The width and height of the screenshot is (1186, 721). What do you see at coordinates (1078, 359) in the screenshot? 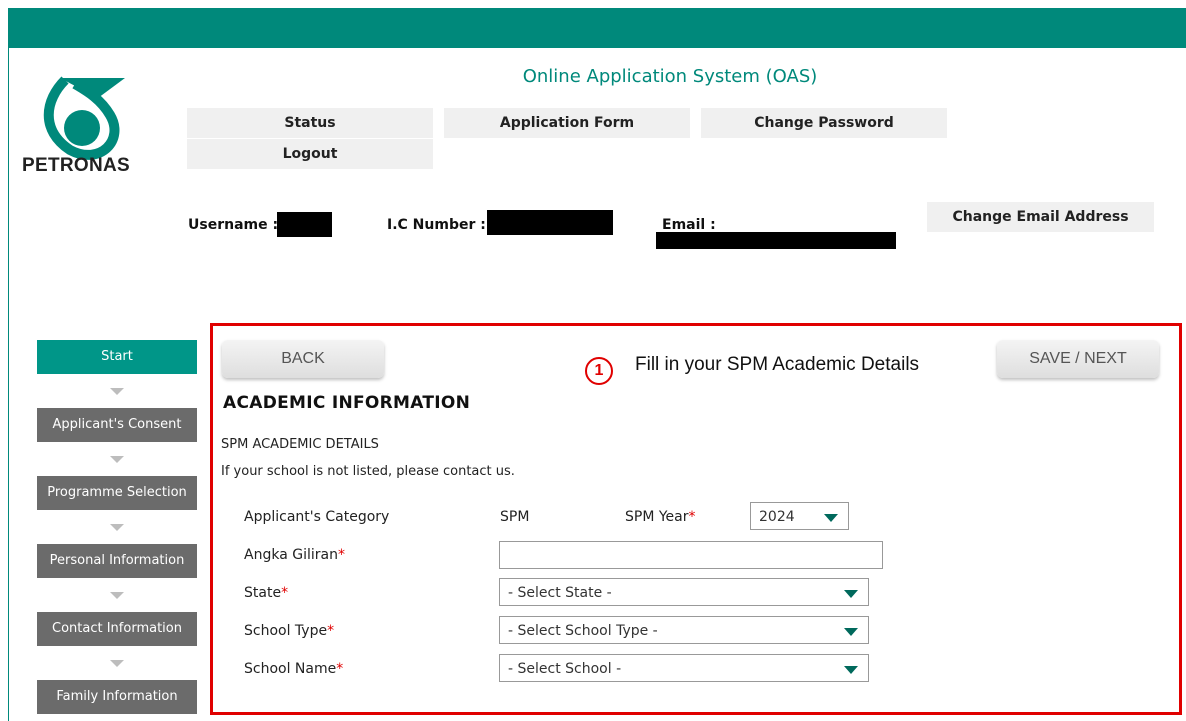
I see `save-next-button: SAVE / NEXT` at bounding box center [1078, 359].